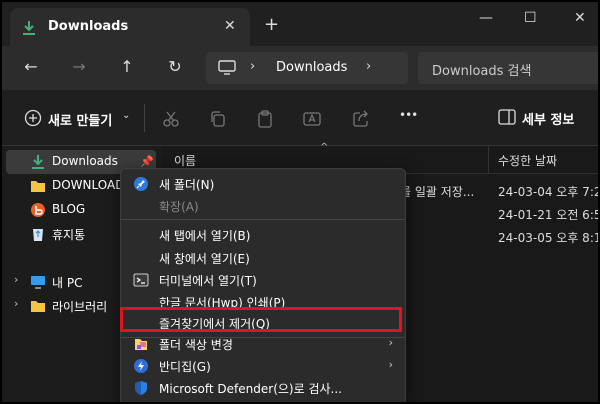  I want to click on menu-item-open-terminal: 터미널에서 열기(T), so click(263, 280).